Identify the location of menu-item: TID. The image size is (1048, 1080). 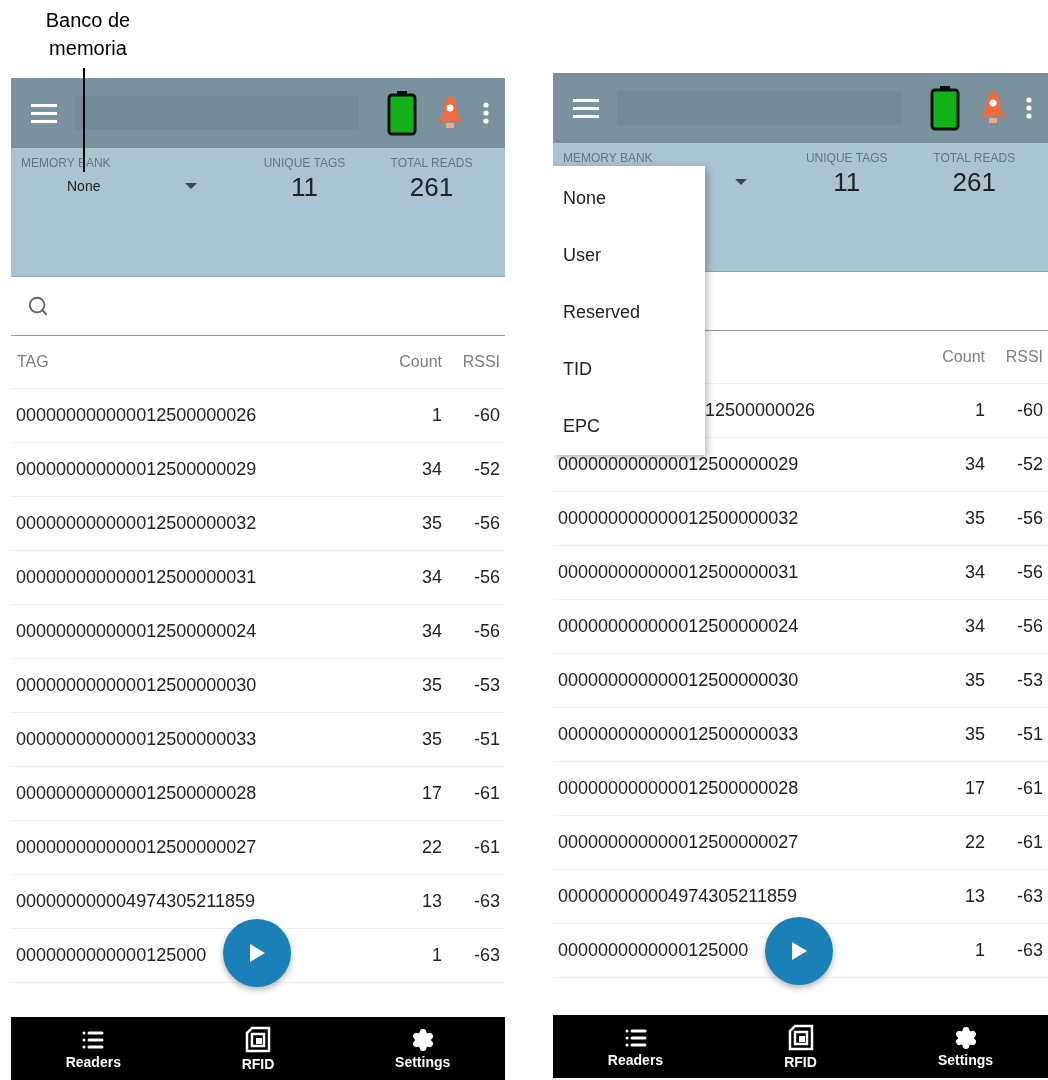
(629, 369).